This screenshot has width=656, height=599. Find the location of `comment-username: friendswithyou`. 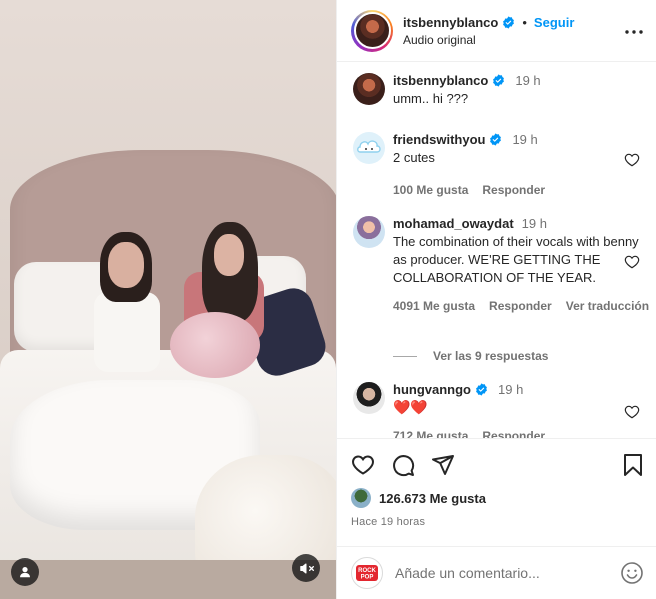

comment-username: friendswithyou is located at coordinates (439, 139).